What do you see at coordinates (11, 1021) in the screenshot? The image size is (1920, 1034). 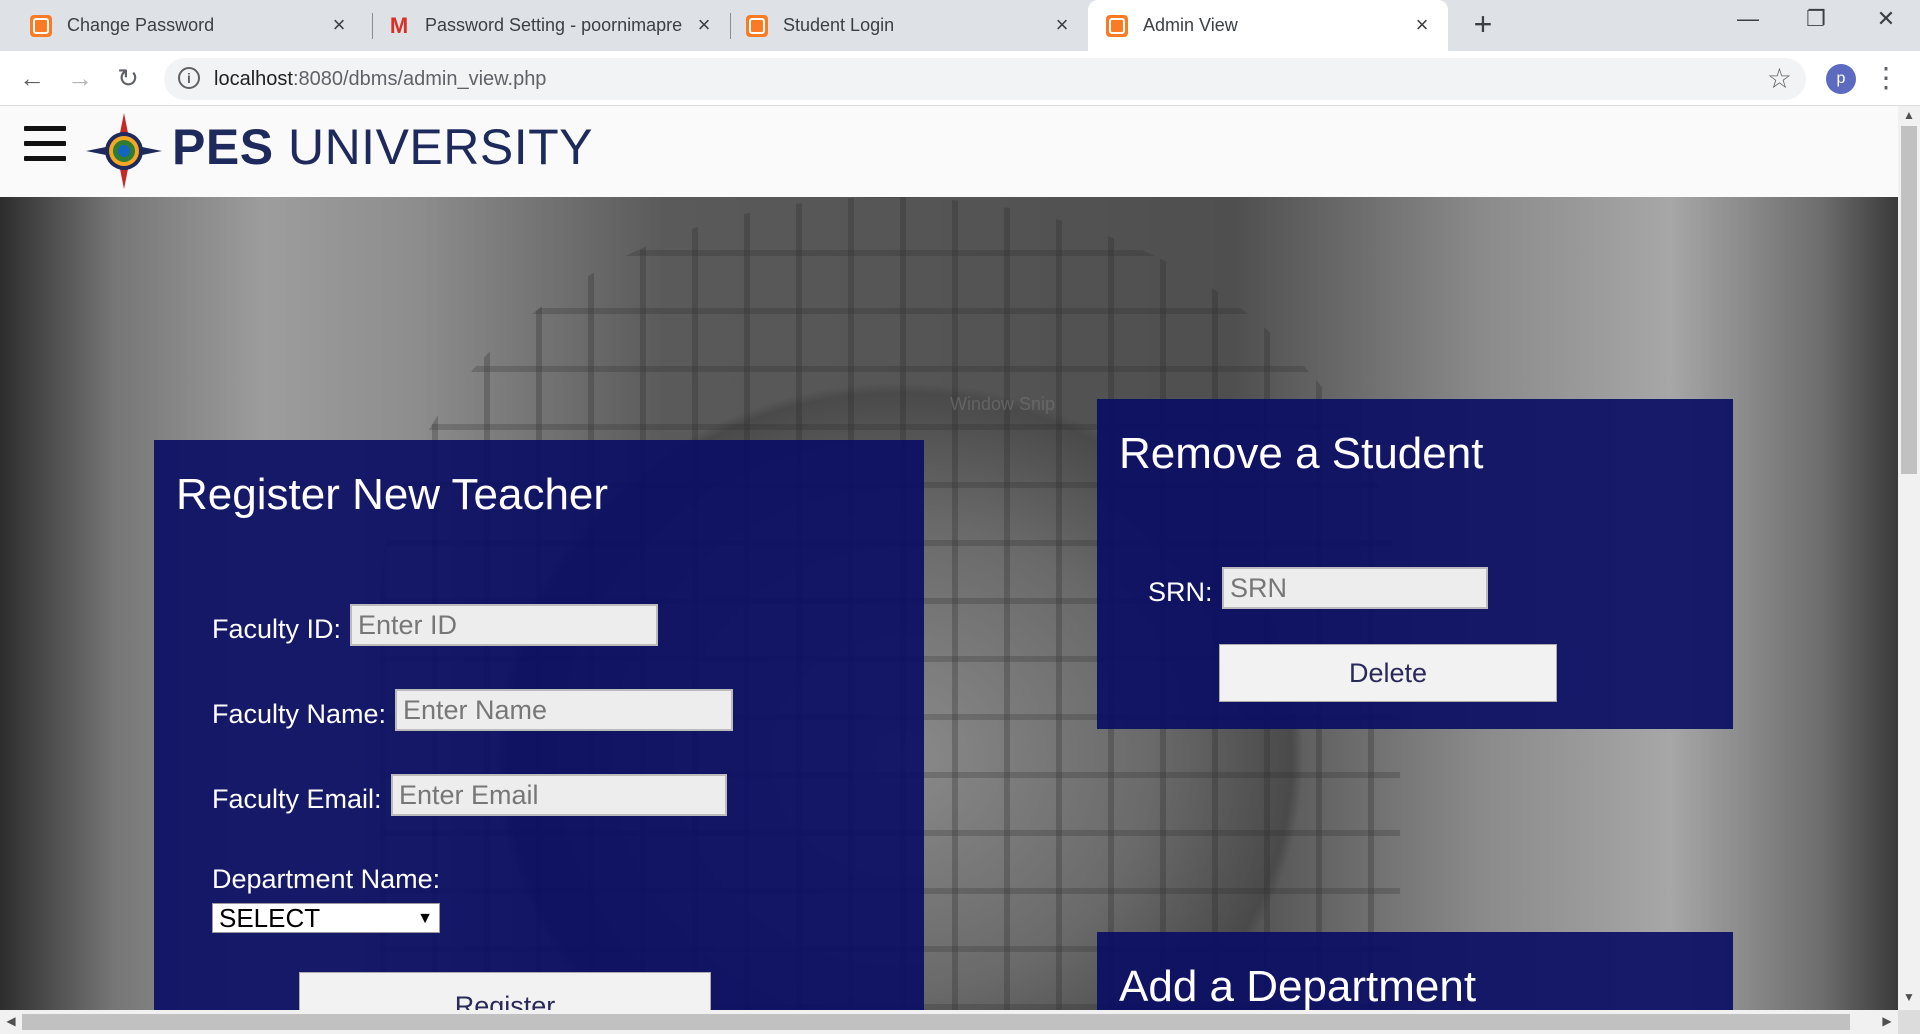 I see `scroll-left-arrow-icon: ◀` at bounding box center [11, 1021].